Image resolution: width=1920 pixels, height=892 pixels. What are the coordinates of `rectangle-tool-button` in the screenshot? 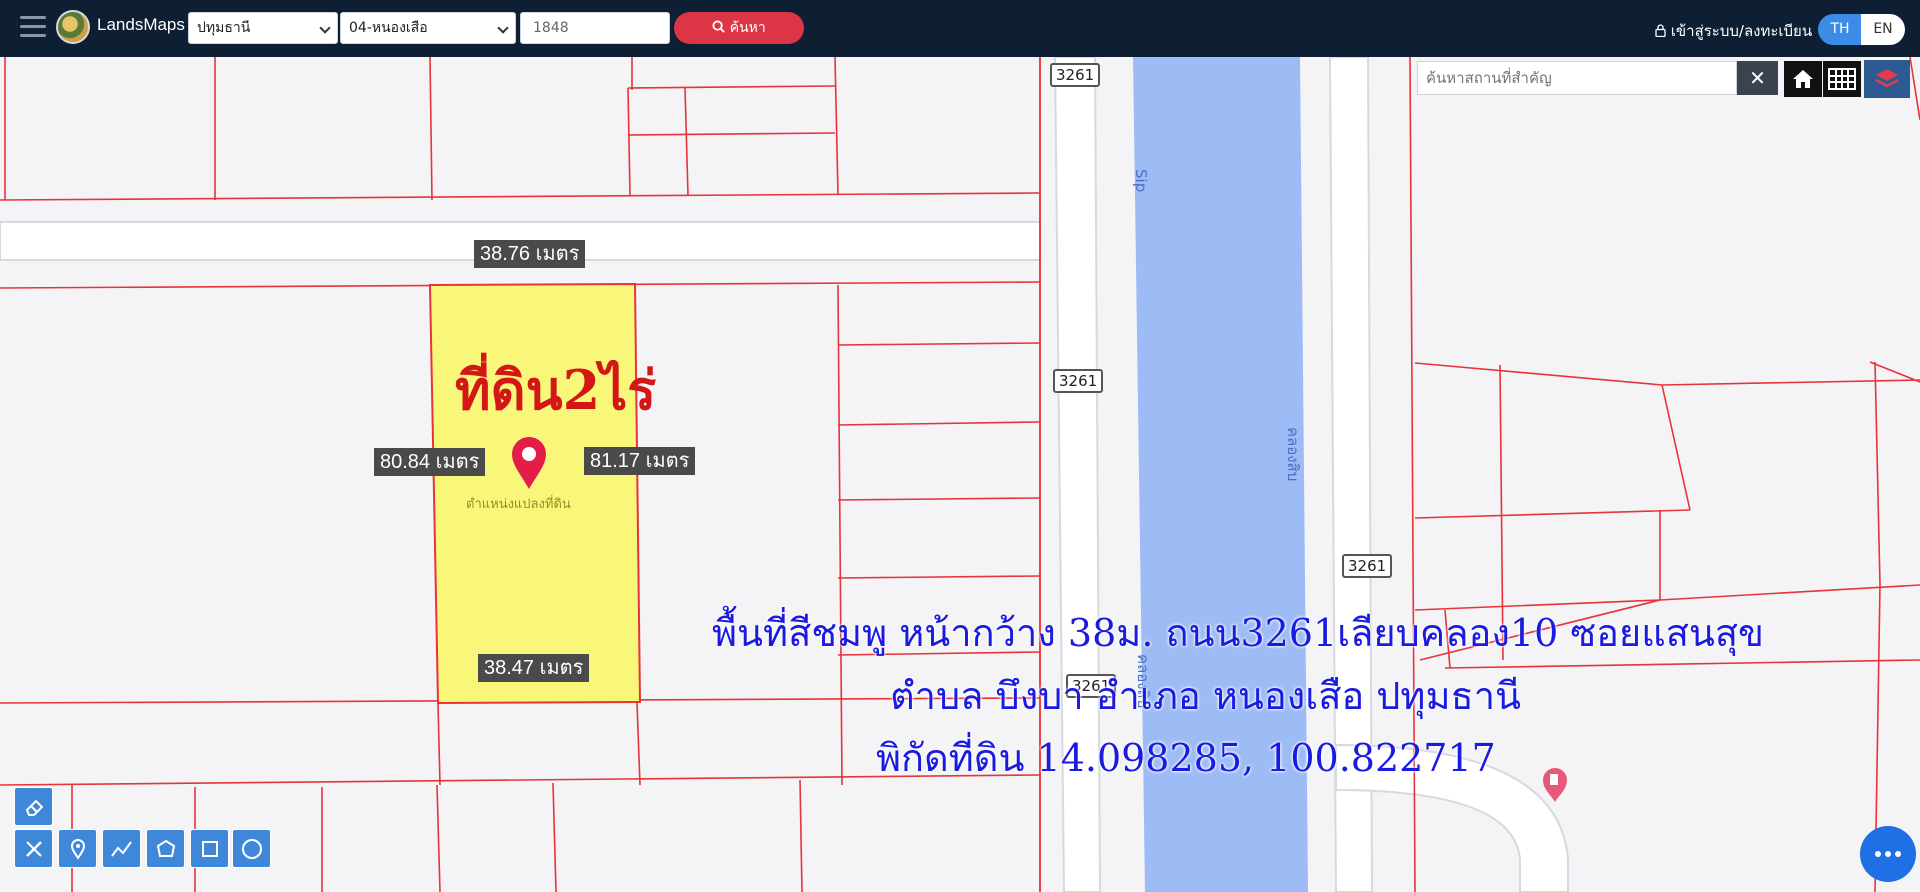 It's located at (209, 848).